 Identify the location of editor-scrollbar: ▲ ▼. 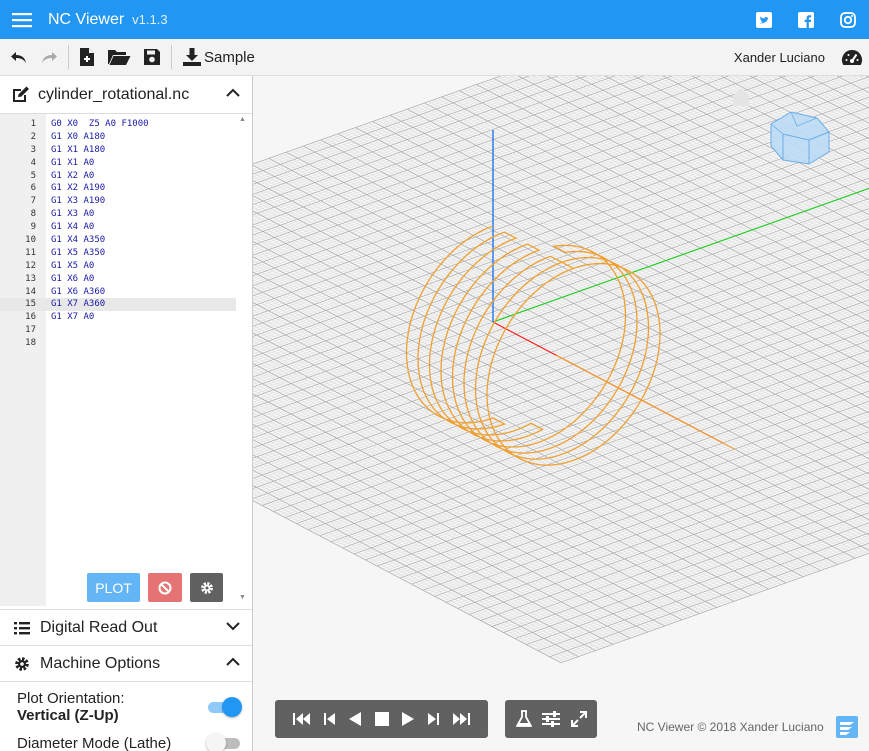
(243, 360).